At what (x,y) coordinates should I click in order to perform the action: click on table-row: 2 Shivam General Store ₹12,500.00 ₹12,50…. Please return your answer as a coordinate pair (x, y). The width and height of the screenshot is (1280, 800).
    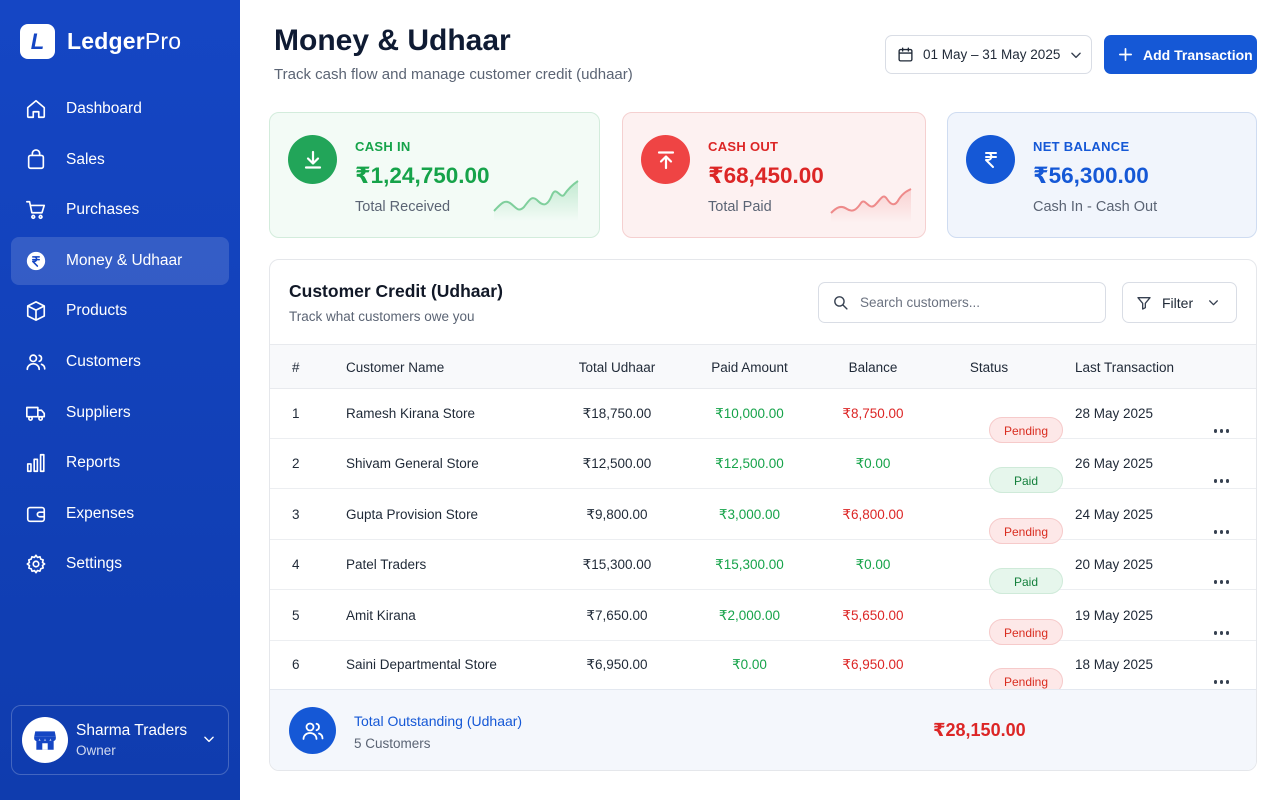
    Looking at the image, I should click on (763, 466).